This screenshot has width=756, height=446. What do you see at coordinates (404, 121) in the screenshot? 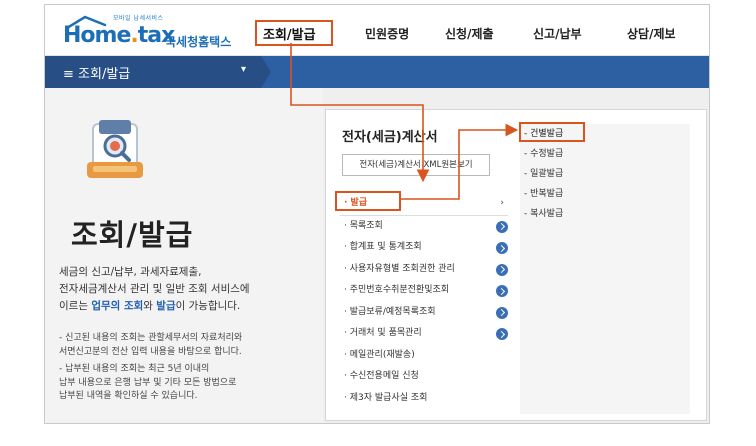
I see `connector-arrows` at bounding box center [404, 121].